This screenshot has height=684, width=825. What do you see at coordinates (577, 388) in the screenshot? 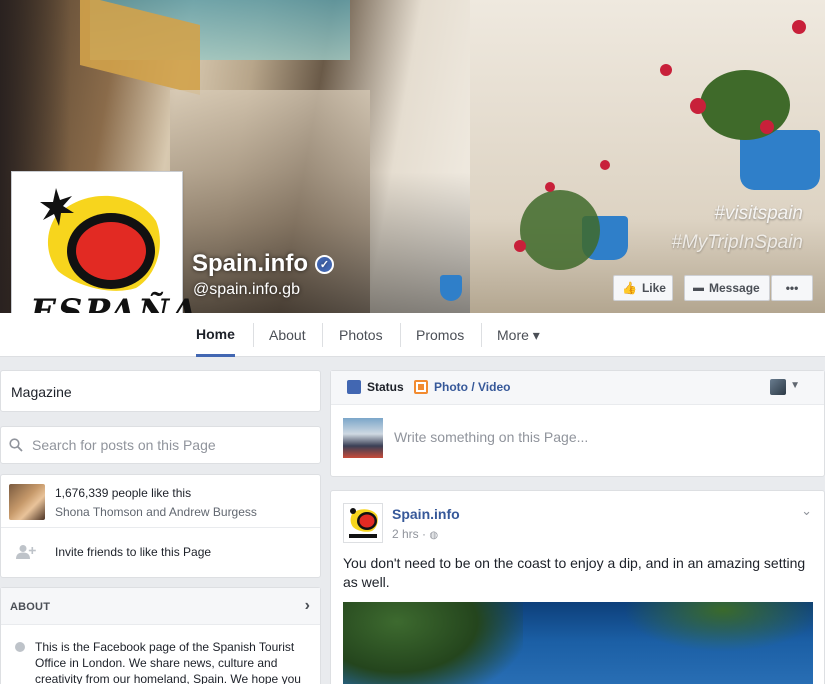
I see `composer-tabs: Status Photo / Video ▼` at bounding box center [577, 388].